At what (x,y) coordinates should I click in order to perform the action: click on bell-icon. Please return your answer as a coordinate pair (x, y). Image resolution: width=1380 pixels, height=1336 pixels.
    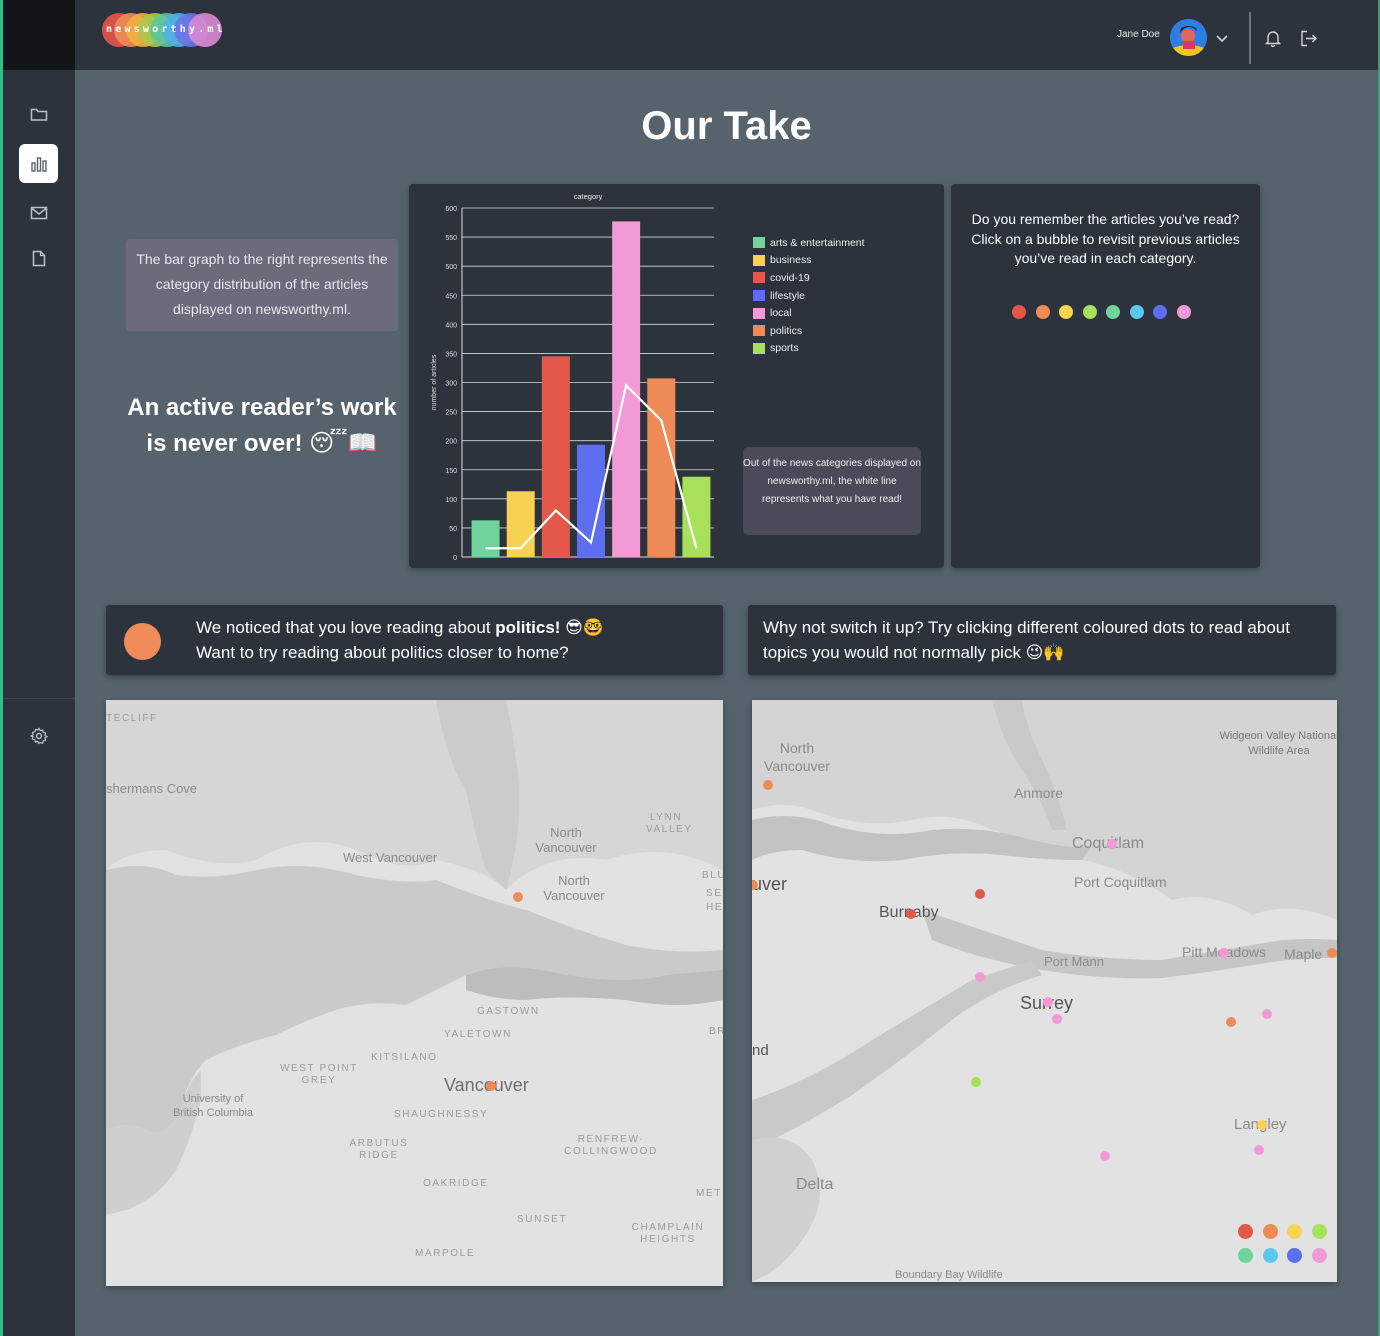
    Looking at the image, I should click on (1273, 40).